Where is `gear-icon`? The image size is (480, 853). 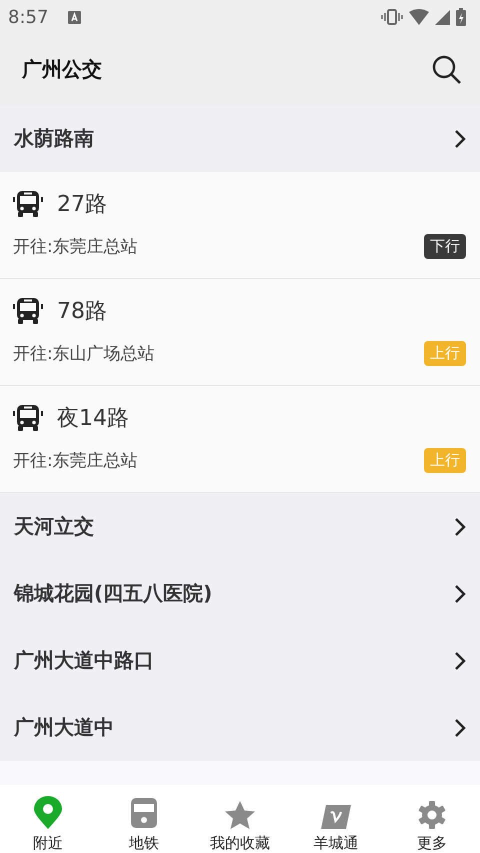
gear-icon is located at coordinates (432, 815).